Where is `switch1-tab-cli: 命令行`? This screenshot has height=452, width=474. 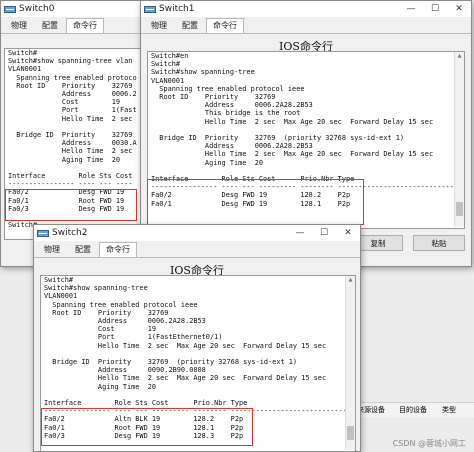 switch1-tab-cli: 命令行 is located at coordinates (225, 25).